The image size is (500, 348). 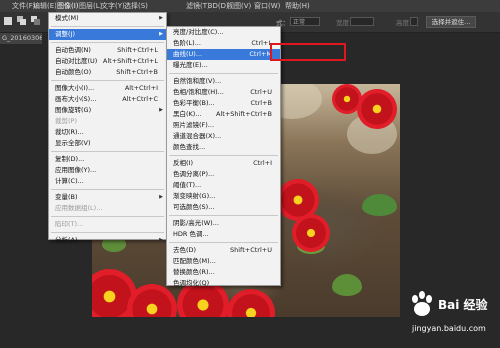 I want to click on menu-item: 画布大小(S)... Alt+Ctrl+C, so click(x=107, y=99).